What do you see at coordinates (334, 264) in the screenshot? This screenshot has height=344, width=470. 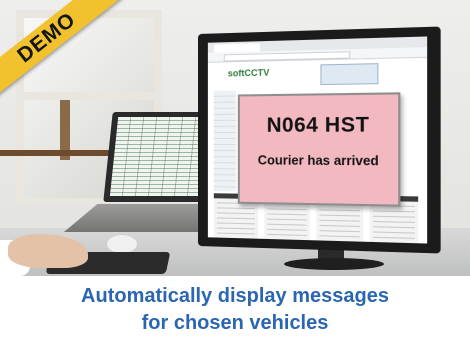 I see `monitor-stand-base` at bounding box center [334, 264].